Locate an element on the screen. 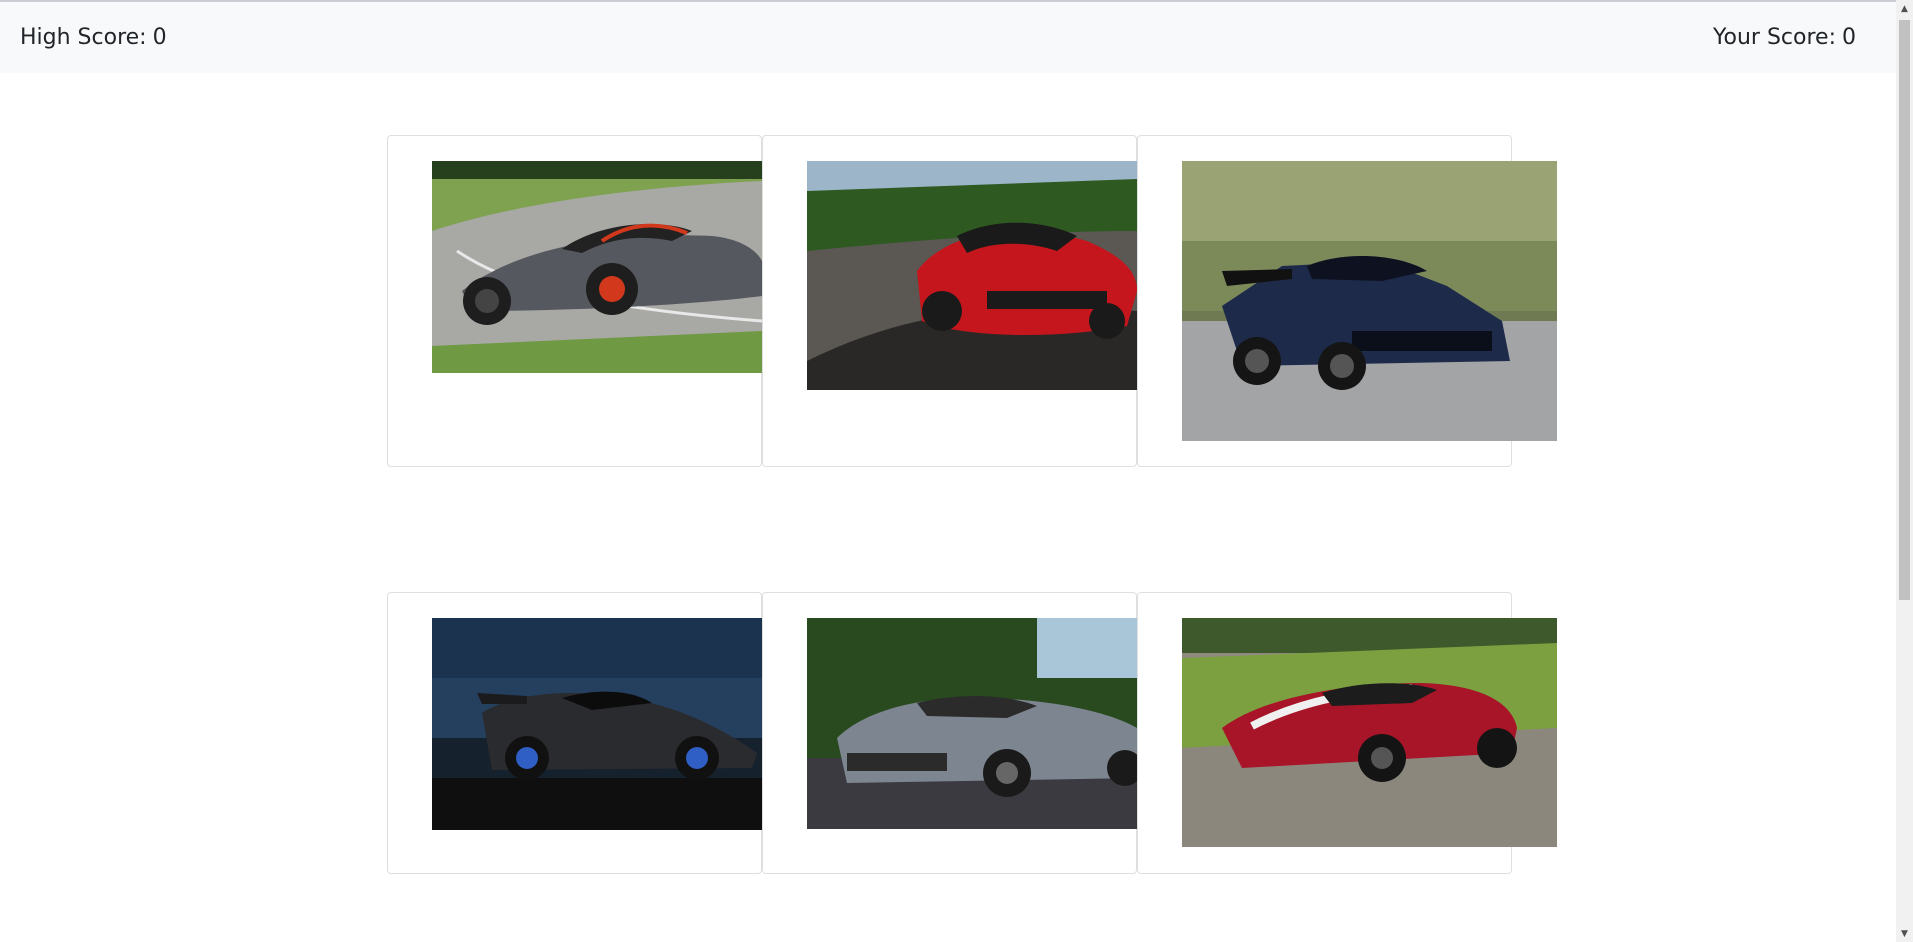 The height and width of the screenshot is (942, 1913). scroll-thumb is located at coordinates (1904, 310).